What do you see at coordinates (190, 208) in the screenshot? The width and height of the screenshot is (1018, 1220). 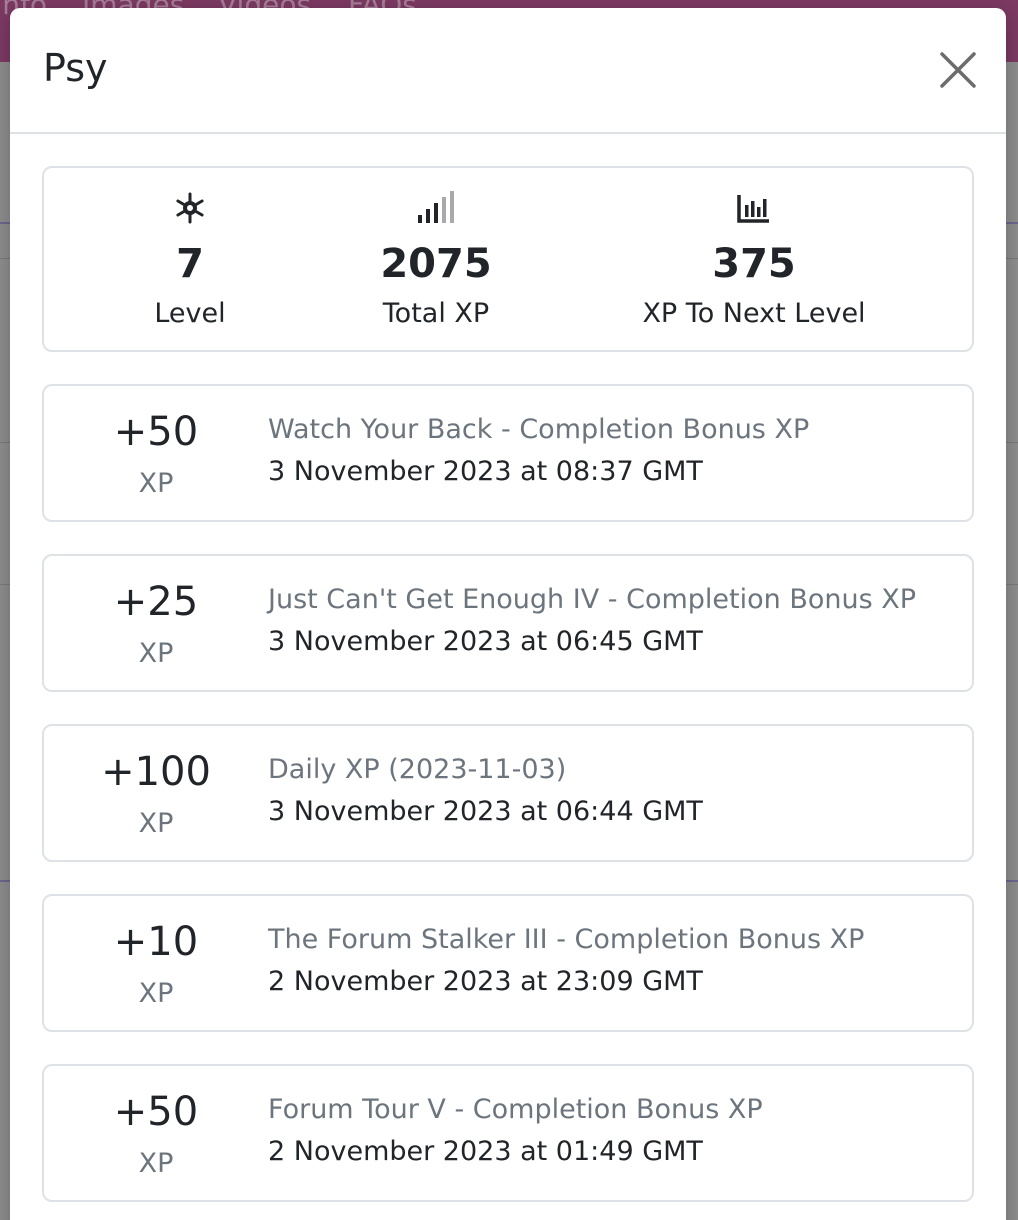 I see `gear-icon` at bounding box center [190, 208].